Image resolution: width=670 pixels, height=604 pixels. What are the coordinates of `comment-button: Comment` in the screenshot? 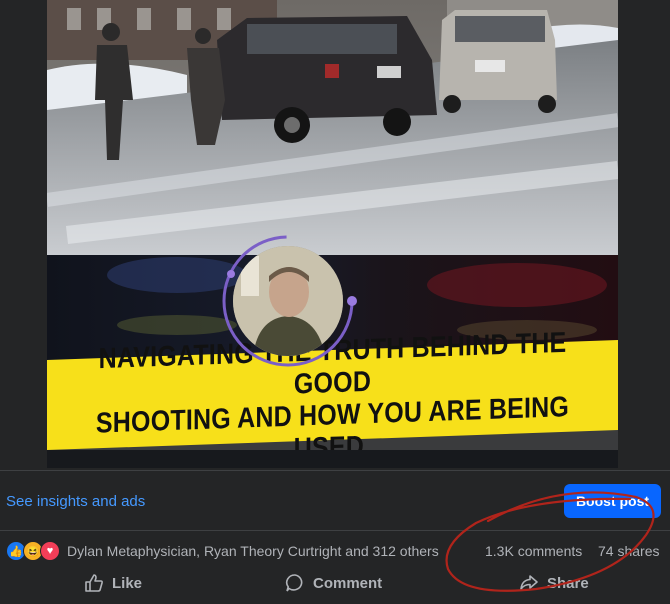 It's located at (333, 583).